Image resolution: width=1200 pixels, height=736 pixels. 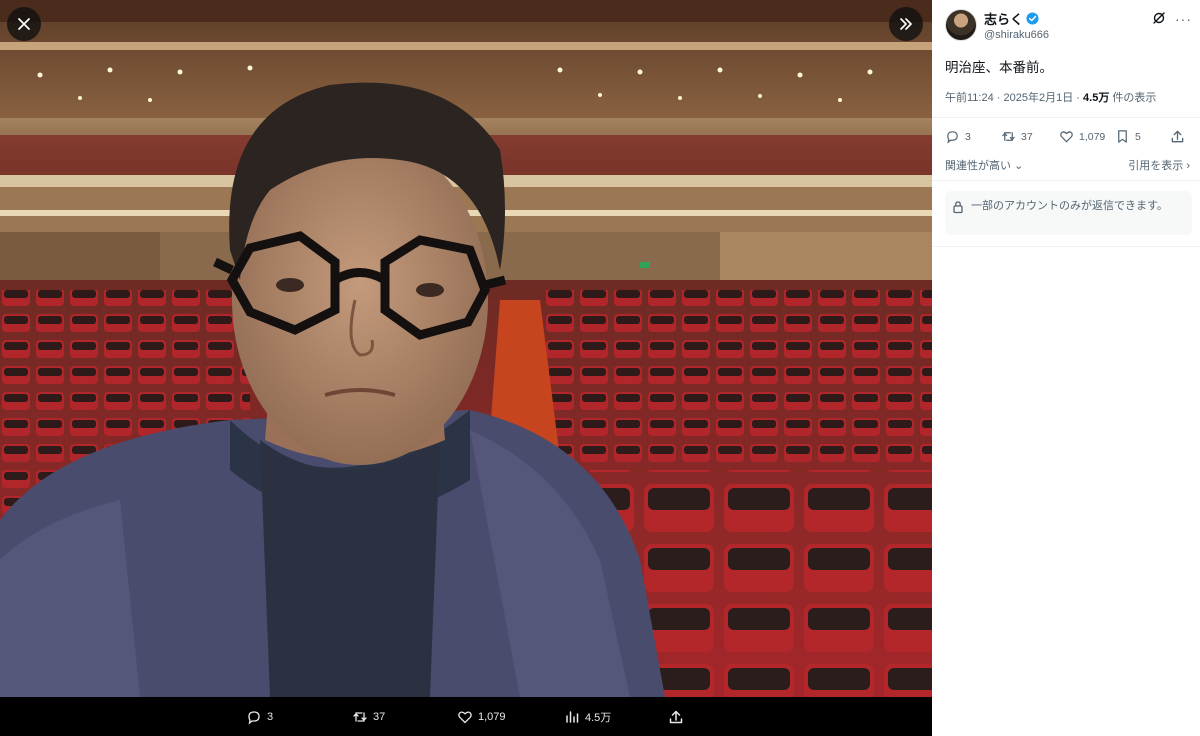 What do you see at coordinates (1134, 98) in the screenshot?
I see `post-views-label: 件の表示` at bounding box center [1134, 98].